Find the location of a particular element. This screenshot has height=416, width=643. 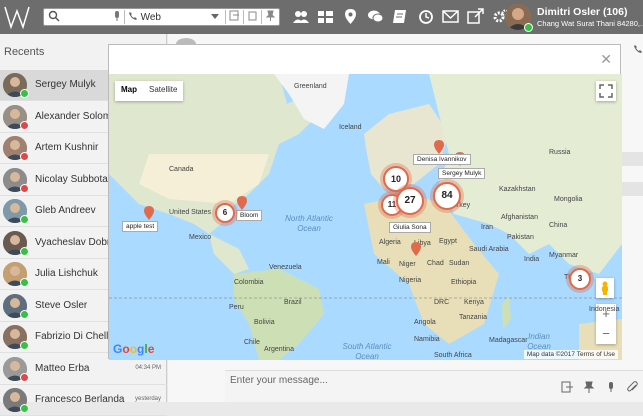

place-label: Colombia is located at coordinates (249, 282).